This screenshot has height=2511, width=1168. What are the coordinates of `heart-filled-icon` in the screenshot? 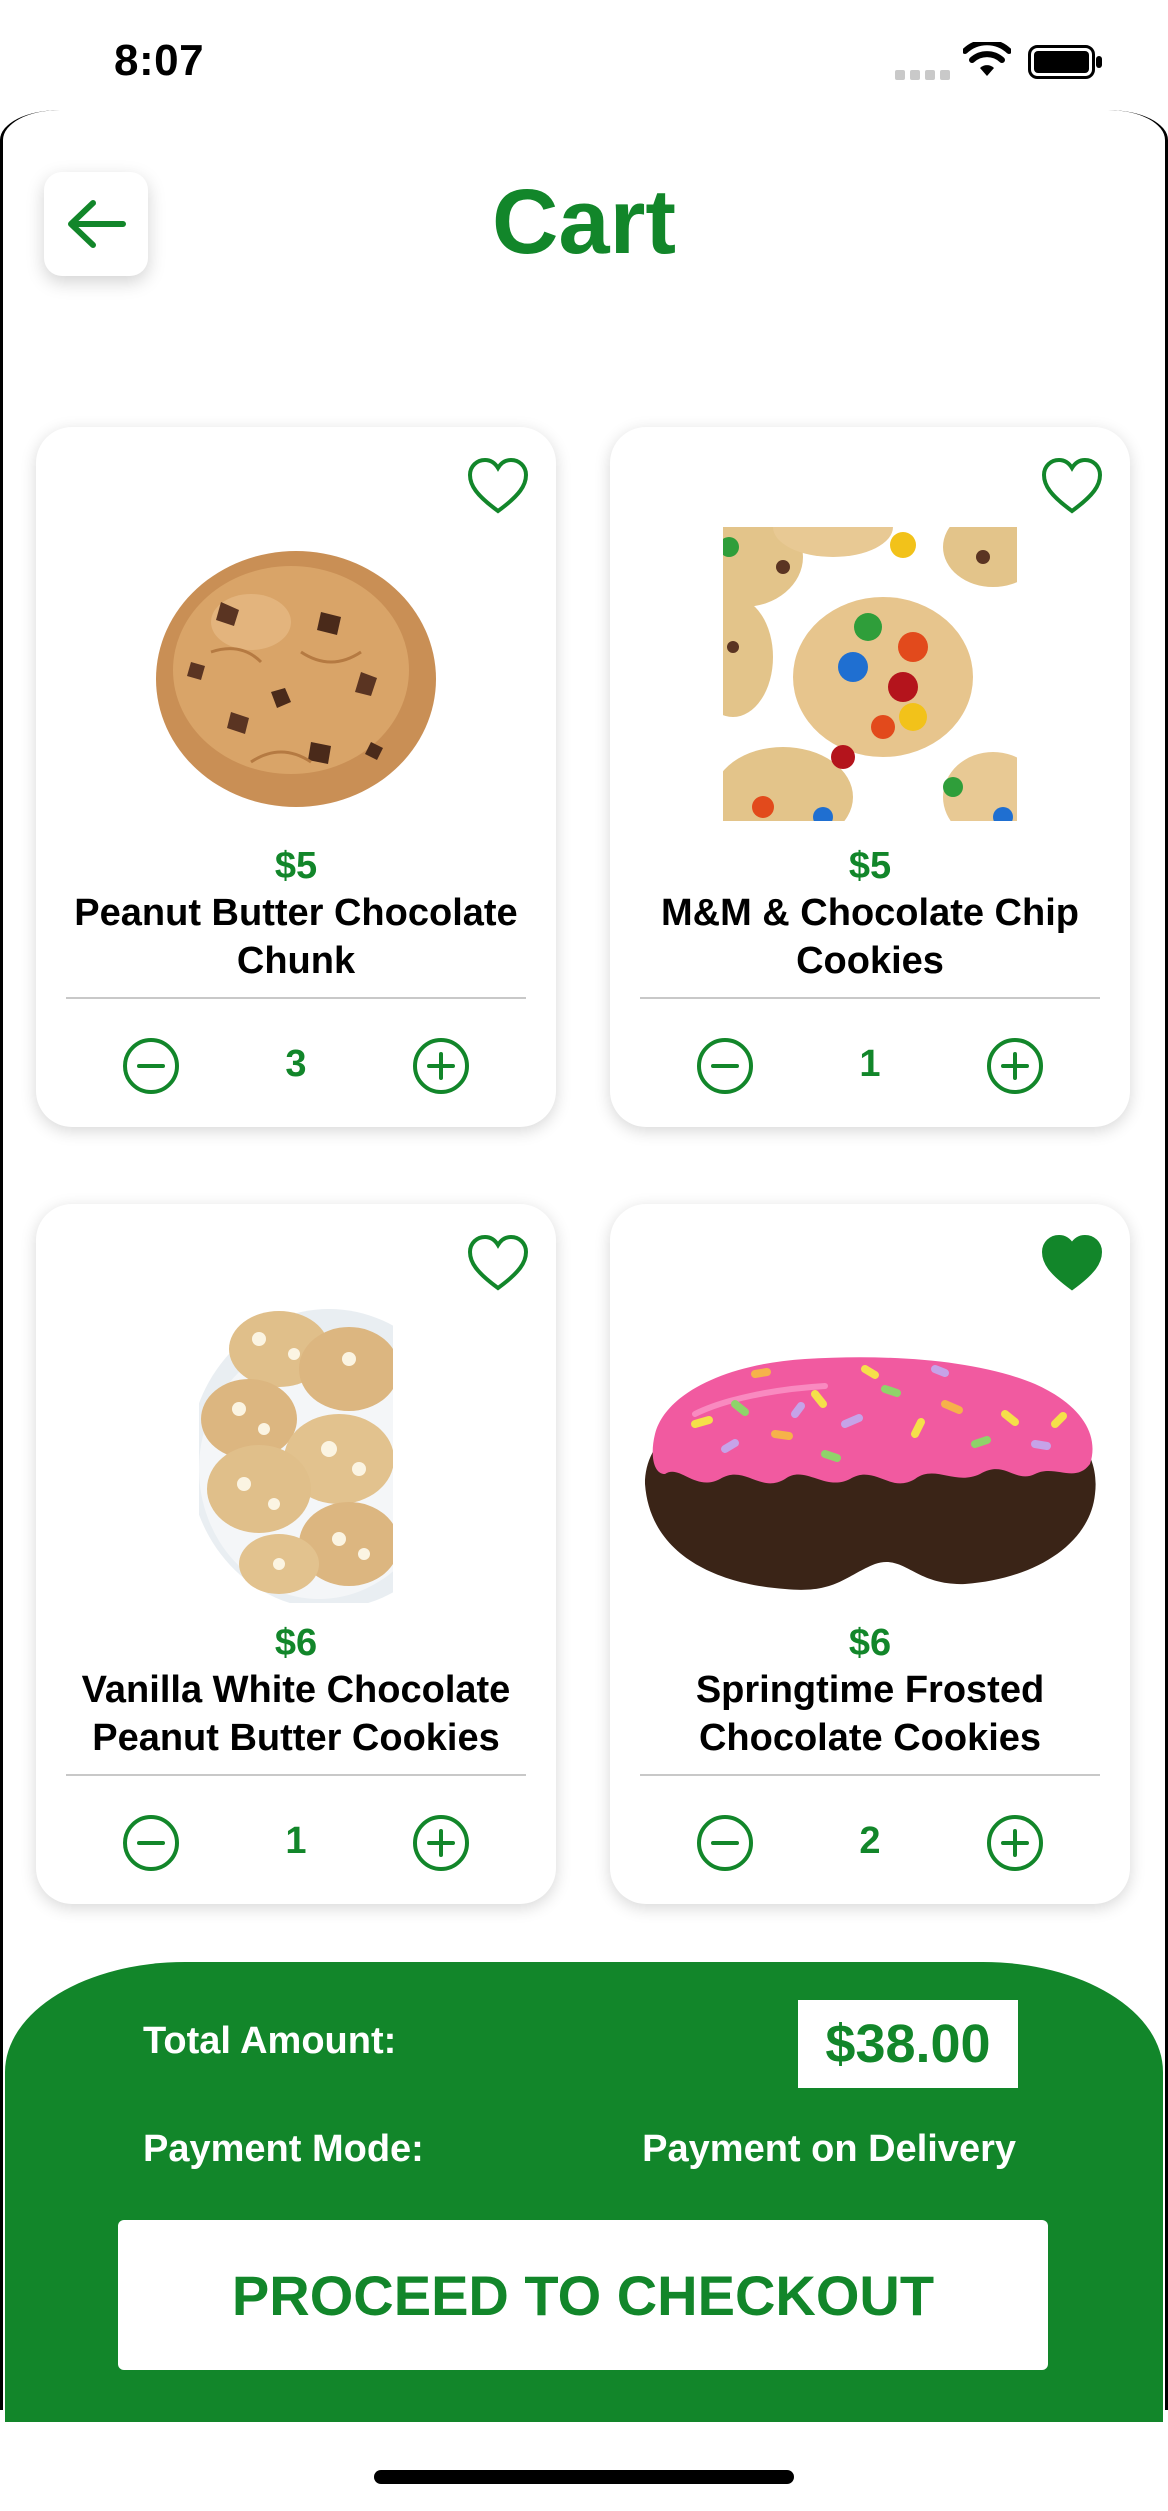 It's located at (1072, 1263).